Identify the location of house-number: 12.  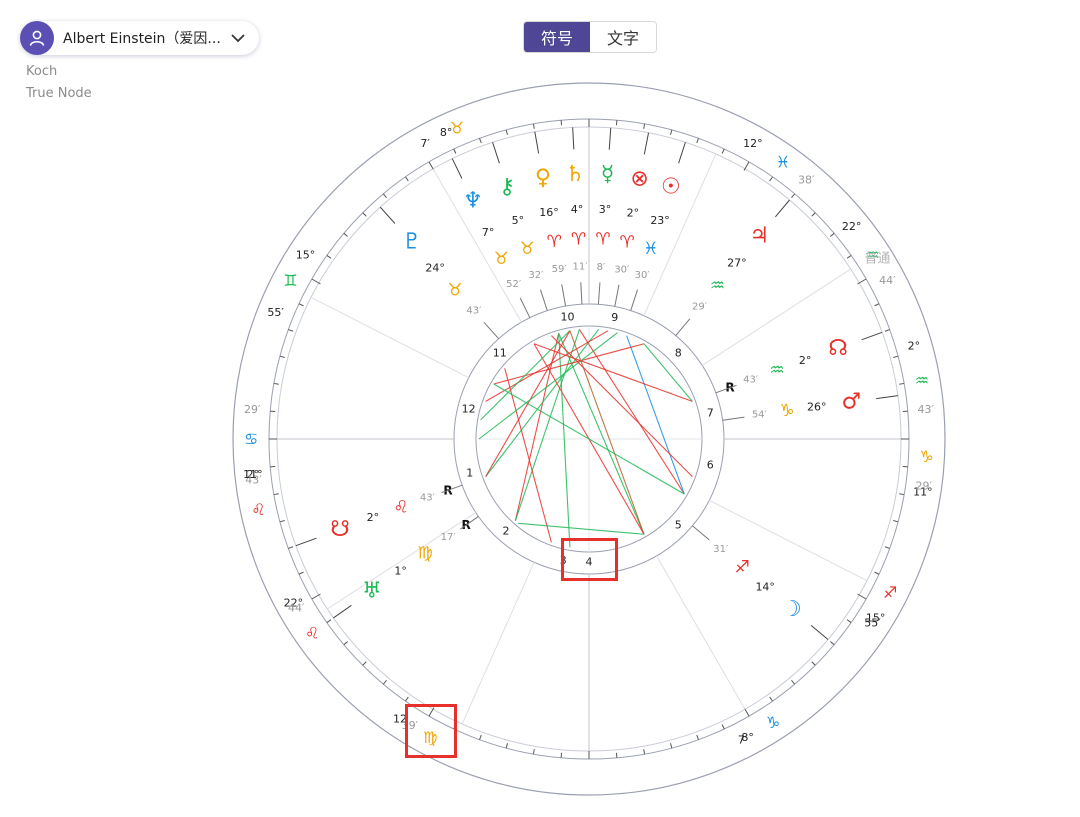
(469, 409).